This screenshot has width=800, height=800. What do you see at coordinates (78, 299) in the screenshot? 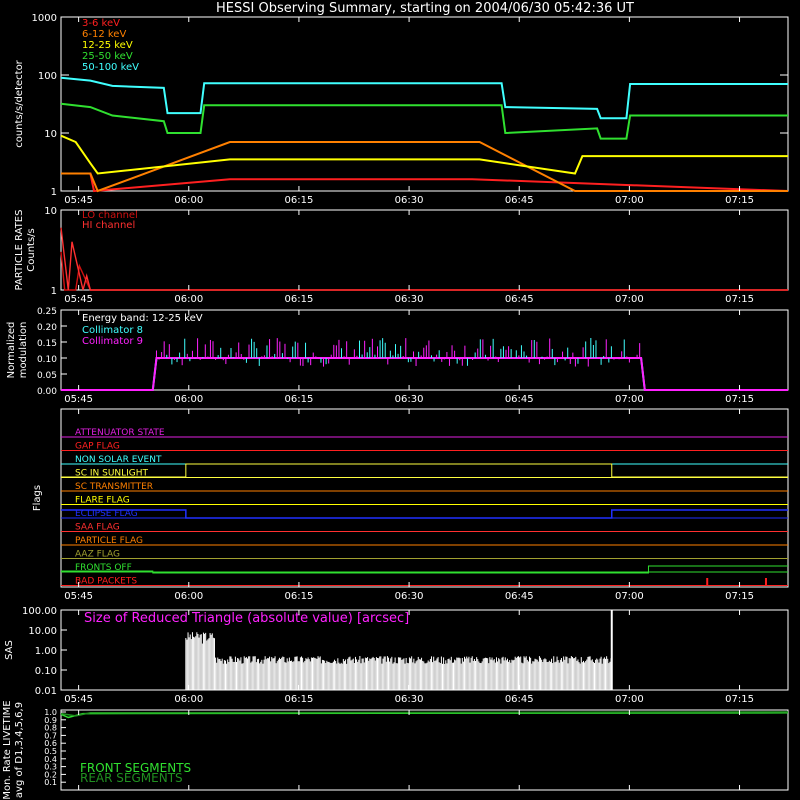
I see `particle-xtick-label: 05:45` at bounding box center [78, 299].